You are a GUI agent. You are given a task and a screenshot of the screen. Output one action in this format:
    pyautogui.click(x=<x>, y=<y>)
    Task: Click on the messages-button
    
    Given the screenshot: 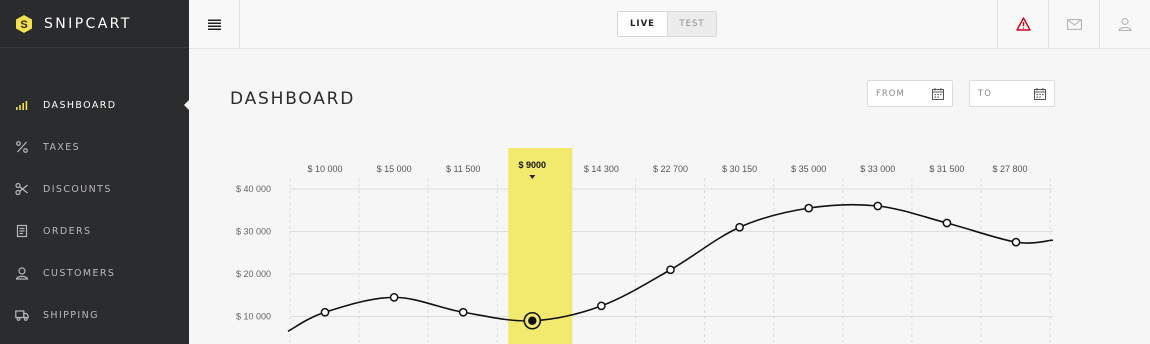 What is the action you would take?
    pyautogui.click(x=1073, y=24)
    